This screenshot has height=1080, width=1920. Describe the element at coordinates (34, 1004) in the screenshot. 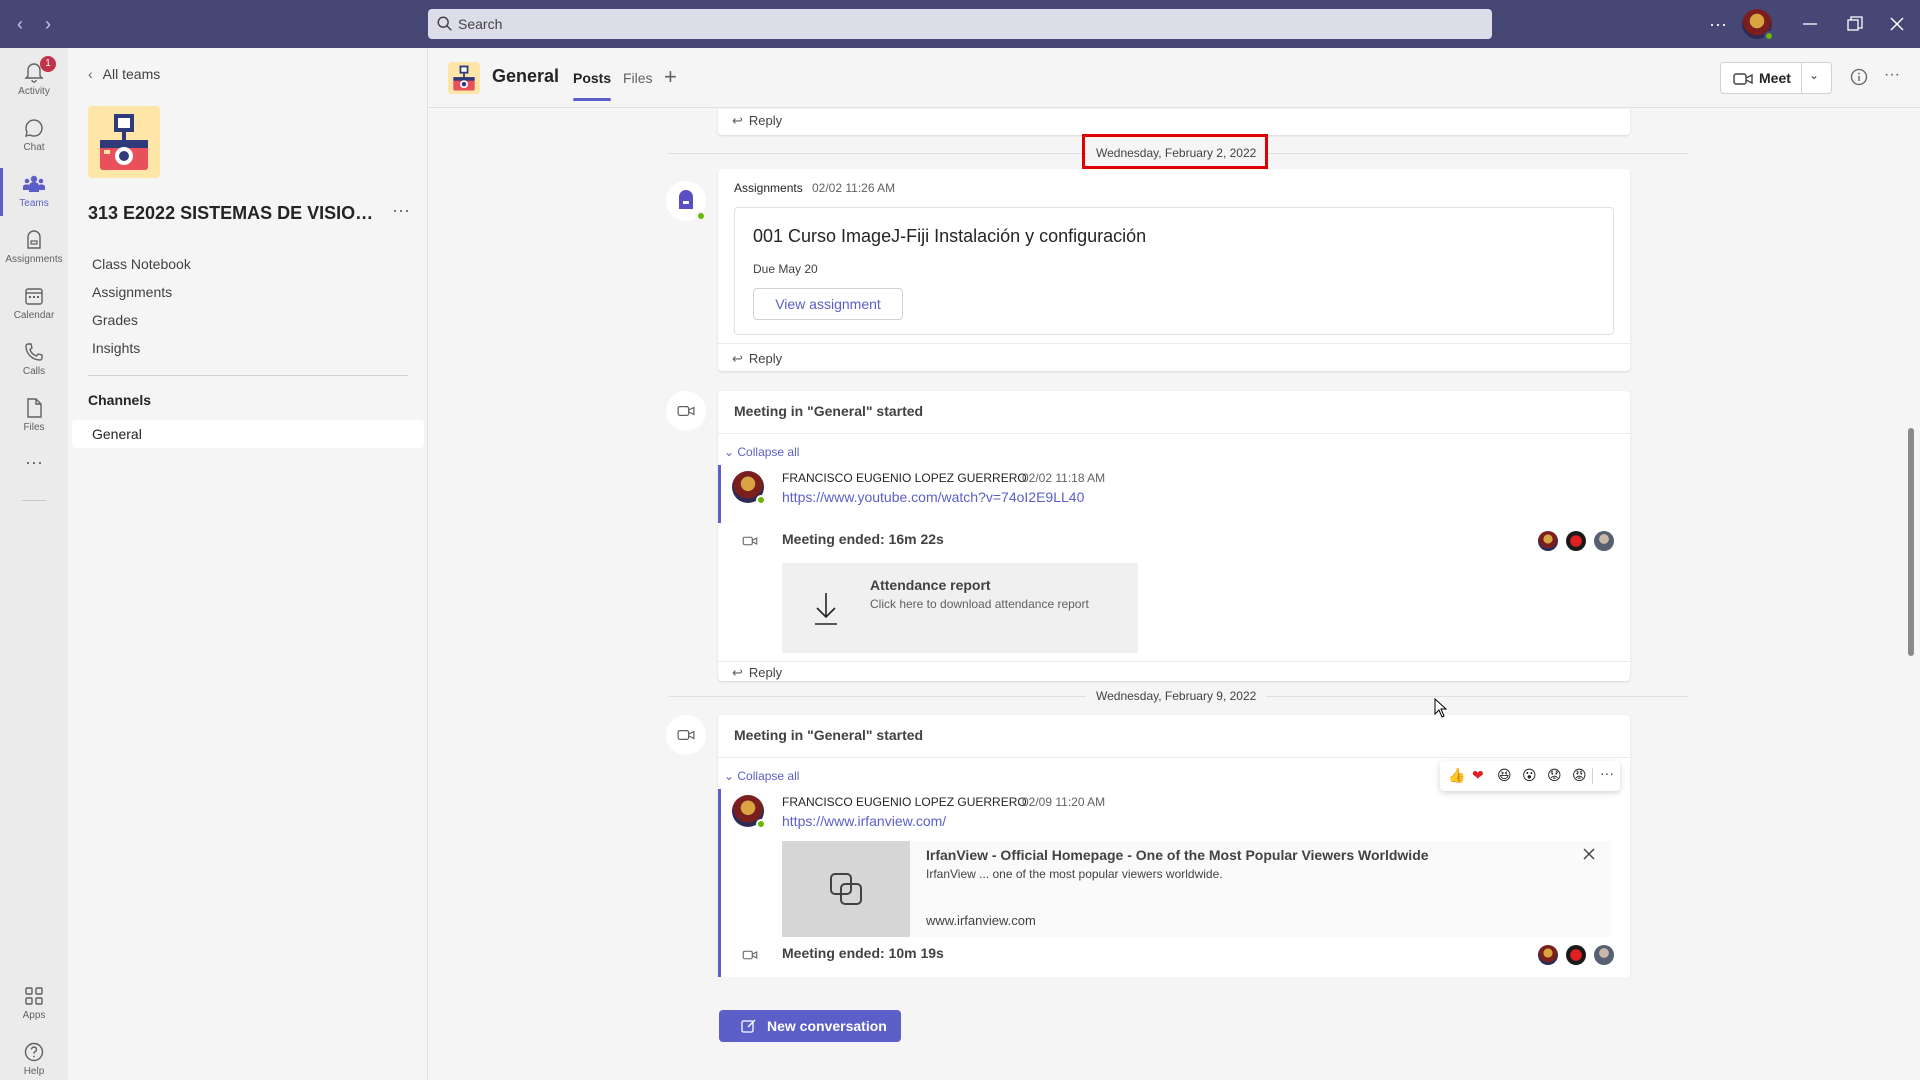

I see `rail-apps: Apps` at that location.